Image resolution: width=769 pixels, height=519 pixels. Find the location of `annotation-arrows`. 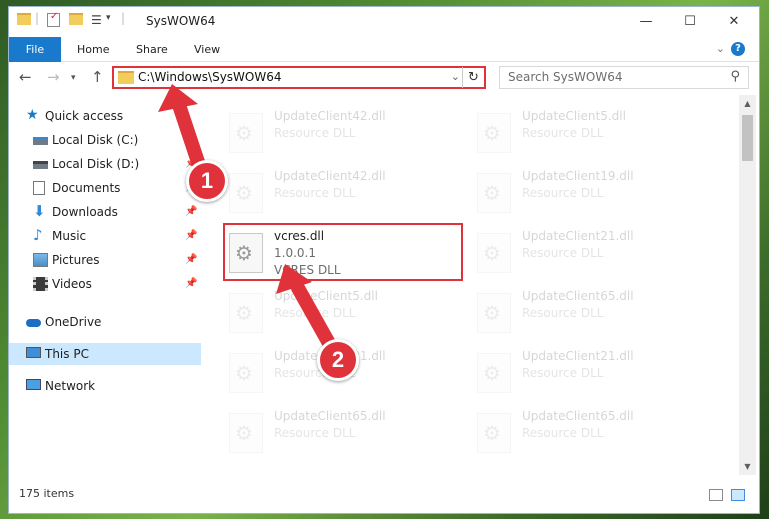

annotation-arrows is located at coordinates (247, 218).